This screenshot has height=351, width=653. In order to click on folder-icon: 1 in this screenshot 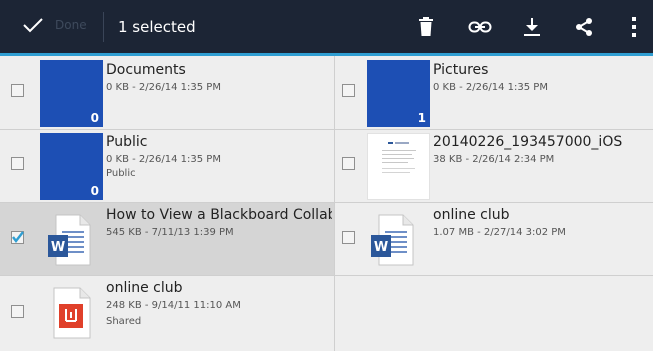, I will do `click(398, 93)`.